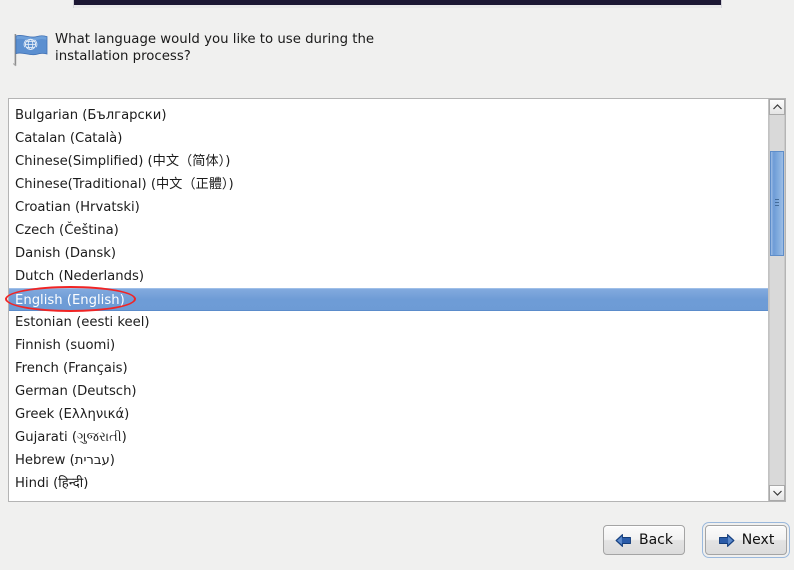 This screenshot has height=570, width=794. Describe the element at coordinates (758, 540) in the screenshot. I see `next-button-label: Next` at that location.